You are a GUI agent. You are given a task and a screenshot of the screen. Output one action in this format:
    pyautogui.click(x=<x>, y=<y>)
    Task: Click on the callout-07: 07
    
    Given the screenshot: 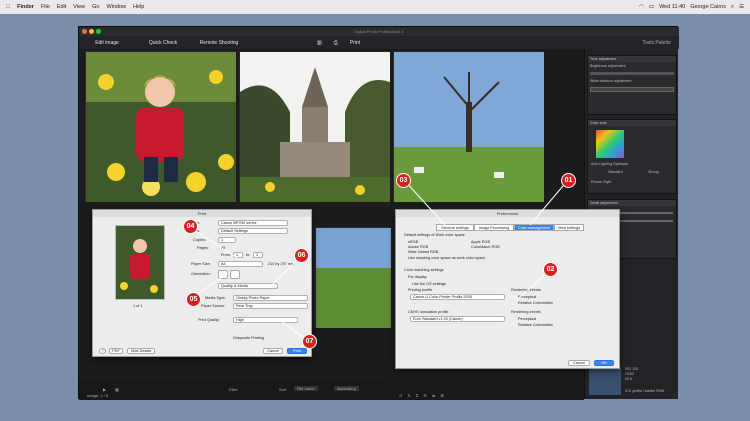 What is the action you would take?
    pyautogui.click(x=309, y=341)
    